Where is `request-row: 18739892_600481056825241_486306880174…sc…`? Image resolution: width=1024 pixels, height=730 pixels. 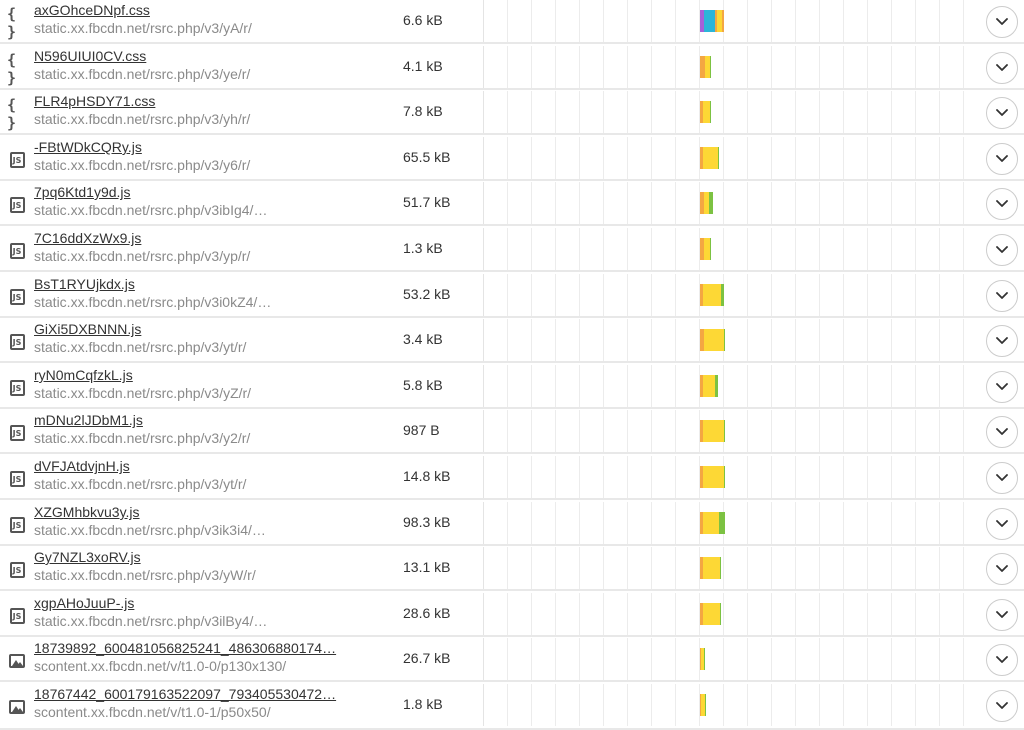
request-row: 18739892_600481056825241_486306880174…sc… is located at coordinates (512, 660).